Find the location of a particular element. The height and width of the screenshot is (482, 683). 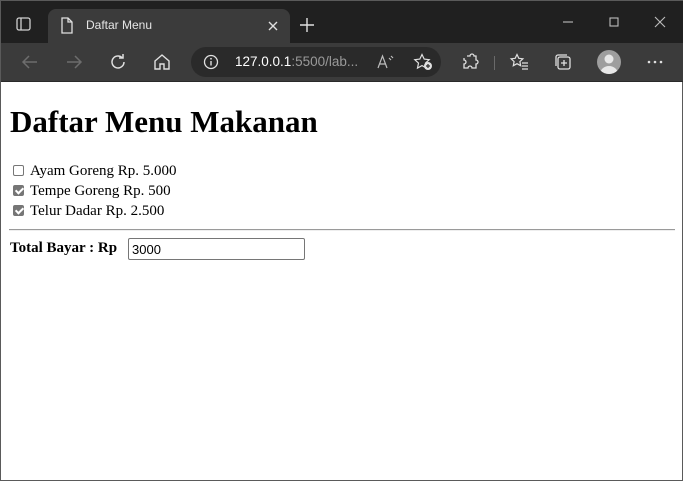

checkbox-ayam-goreng is located at coordinates (18, 170).